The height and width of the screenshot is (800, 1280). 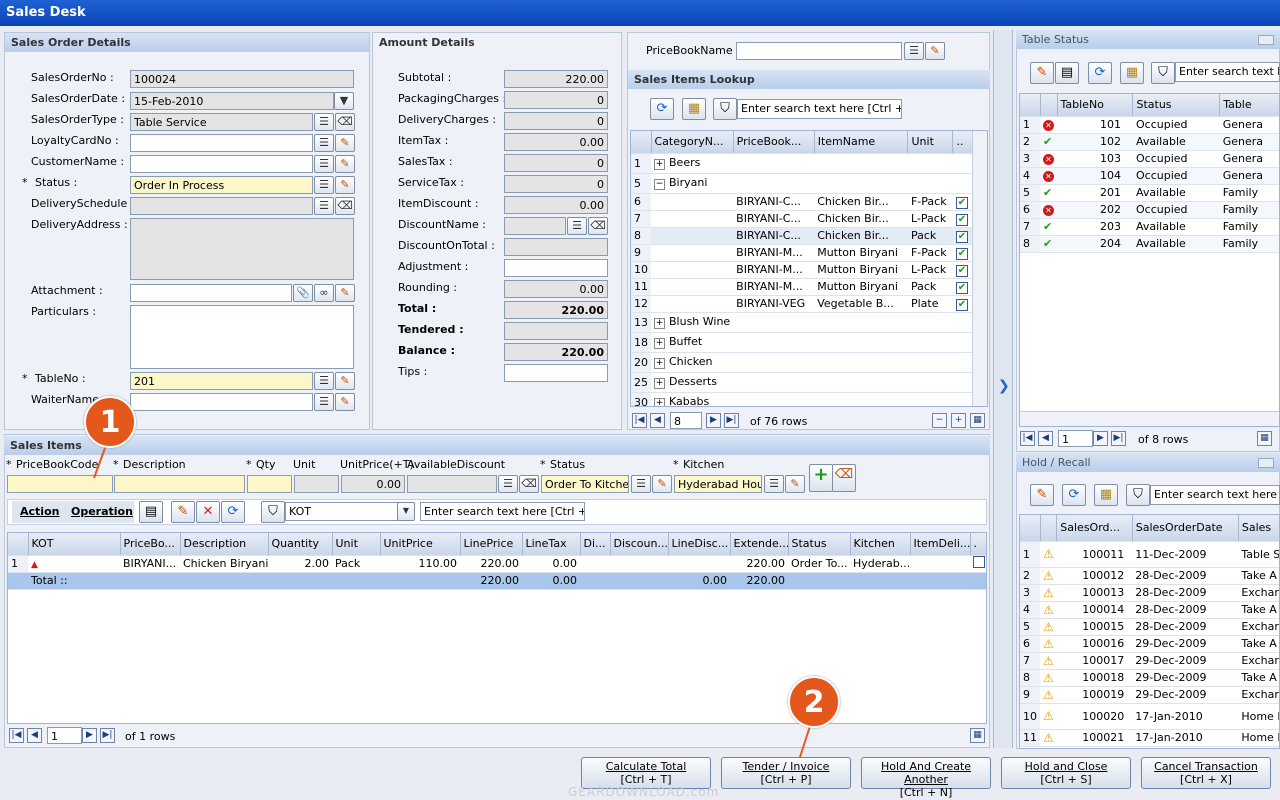 What do you see at coordinates (110, 422) in the screenshot?
I see `marker-badge-1: 1` at bounding box center [110, 422].